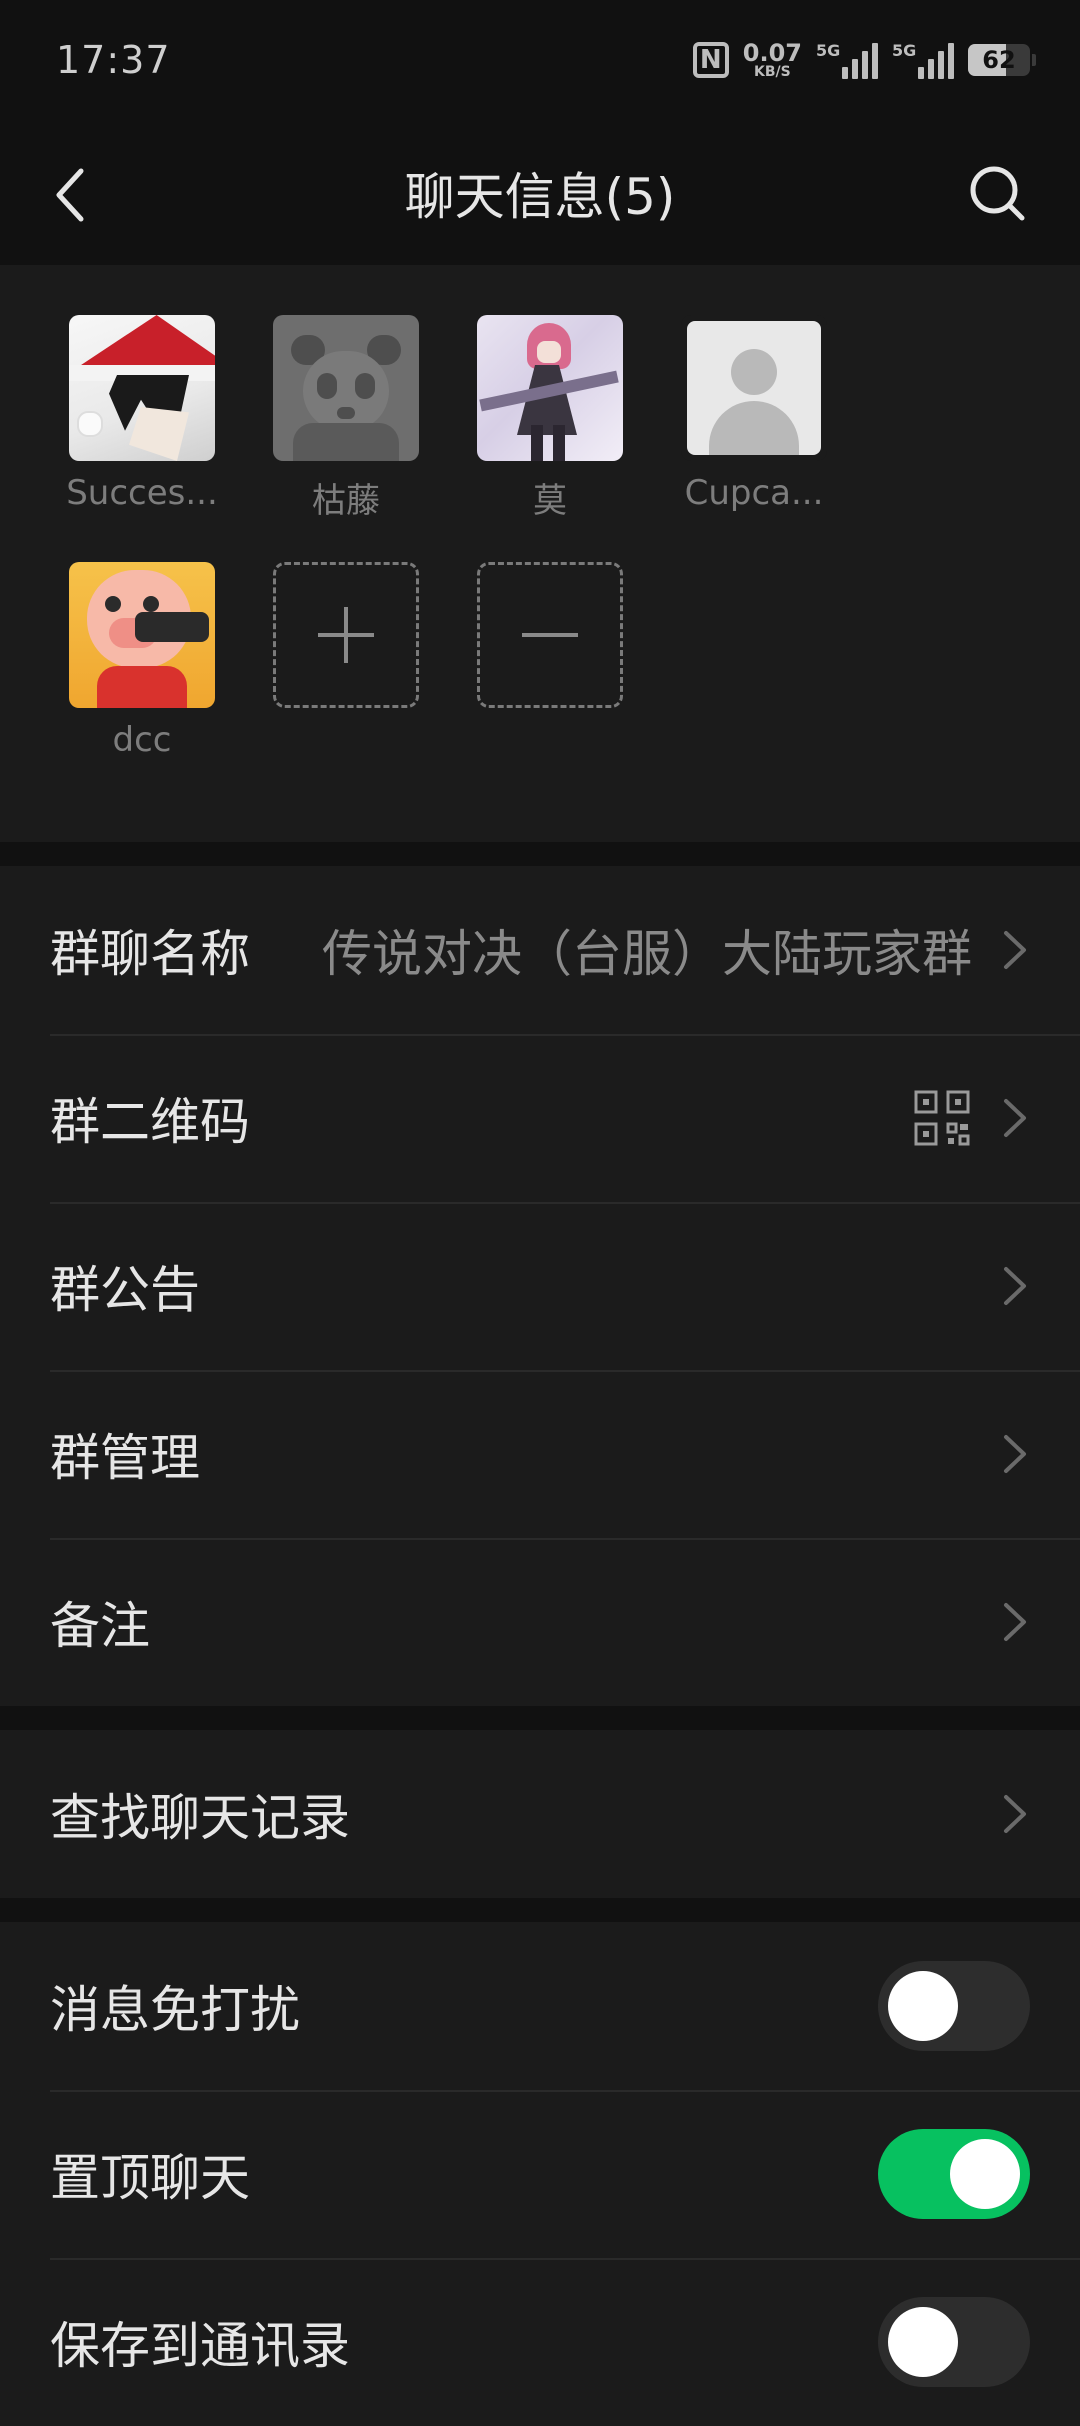  I want to click on pink-hair-anime-avatar, so click(550, 388).